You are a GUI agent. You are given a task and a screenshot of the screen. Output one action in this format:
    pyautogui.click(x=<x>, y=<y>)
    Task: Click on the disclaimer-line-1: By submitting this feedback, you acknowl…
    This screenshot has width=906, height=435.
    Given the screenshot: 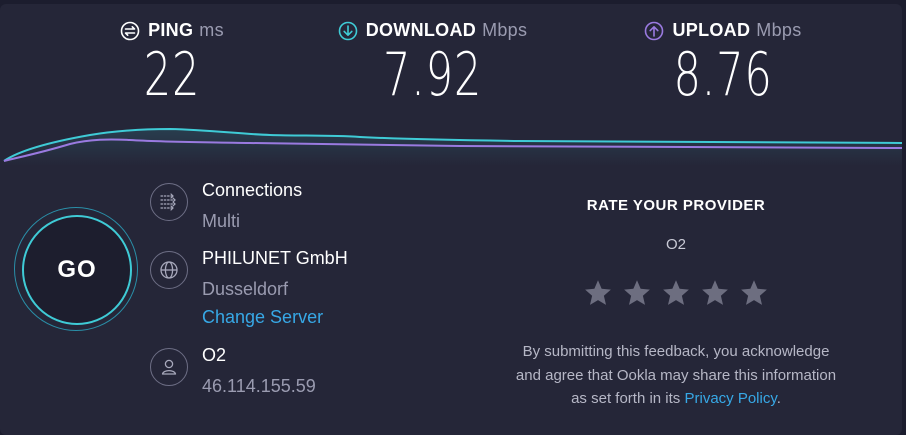 What is the action you would take?
    pyautogui.click(x=676, y=351)
    